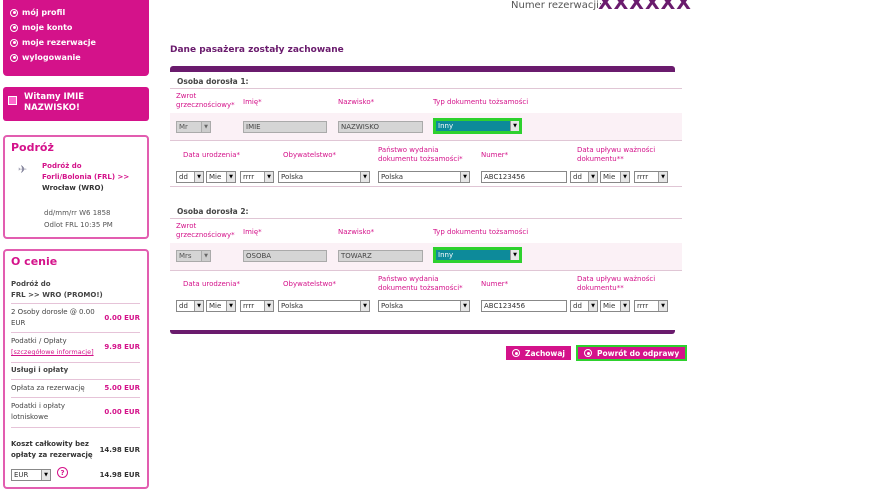 The width and height of the screenshot is (880, 489). What do you see at coordinates (616, 279) in the screenshot?
I see `expiry-label-1: Data upływu ważności` at bounding box center [616, 279].